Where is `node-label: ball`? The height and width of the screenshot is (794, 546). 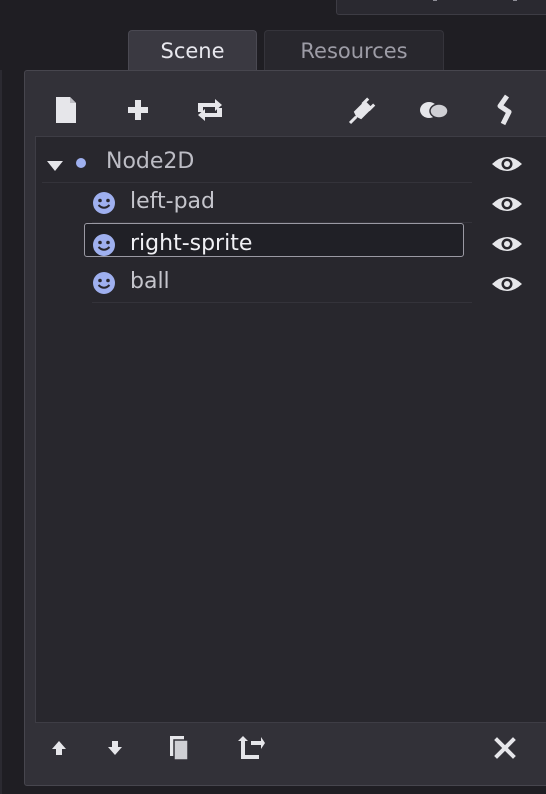
node-label: ball is located at coordinates (150, 281).